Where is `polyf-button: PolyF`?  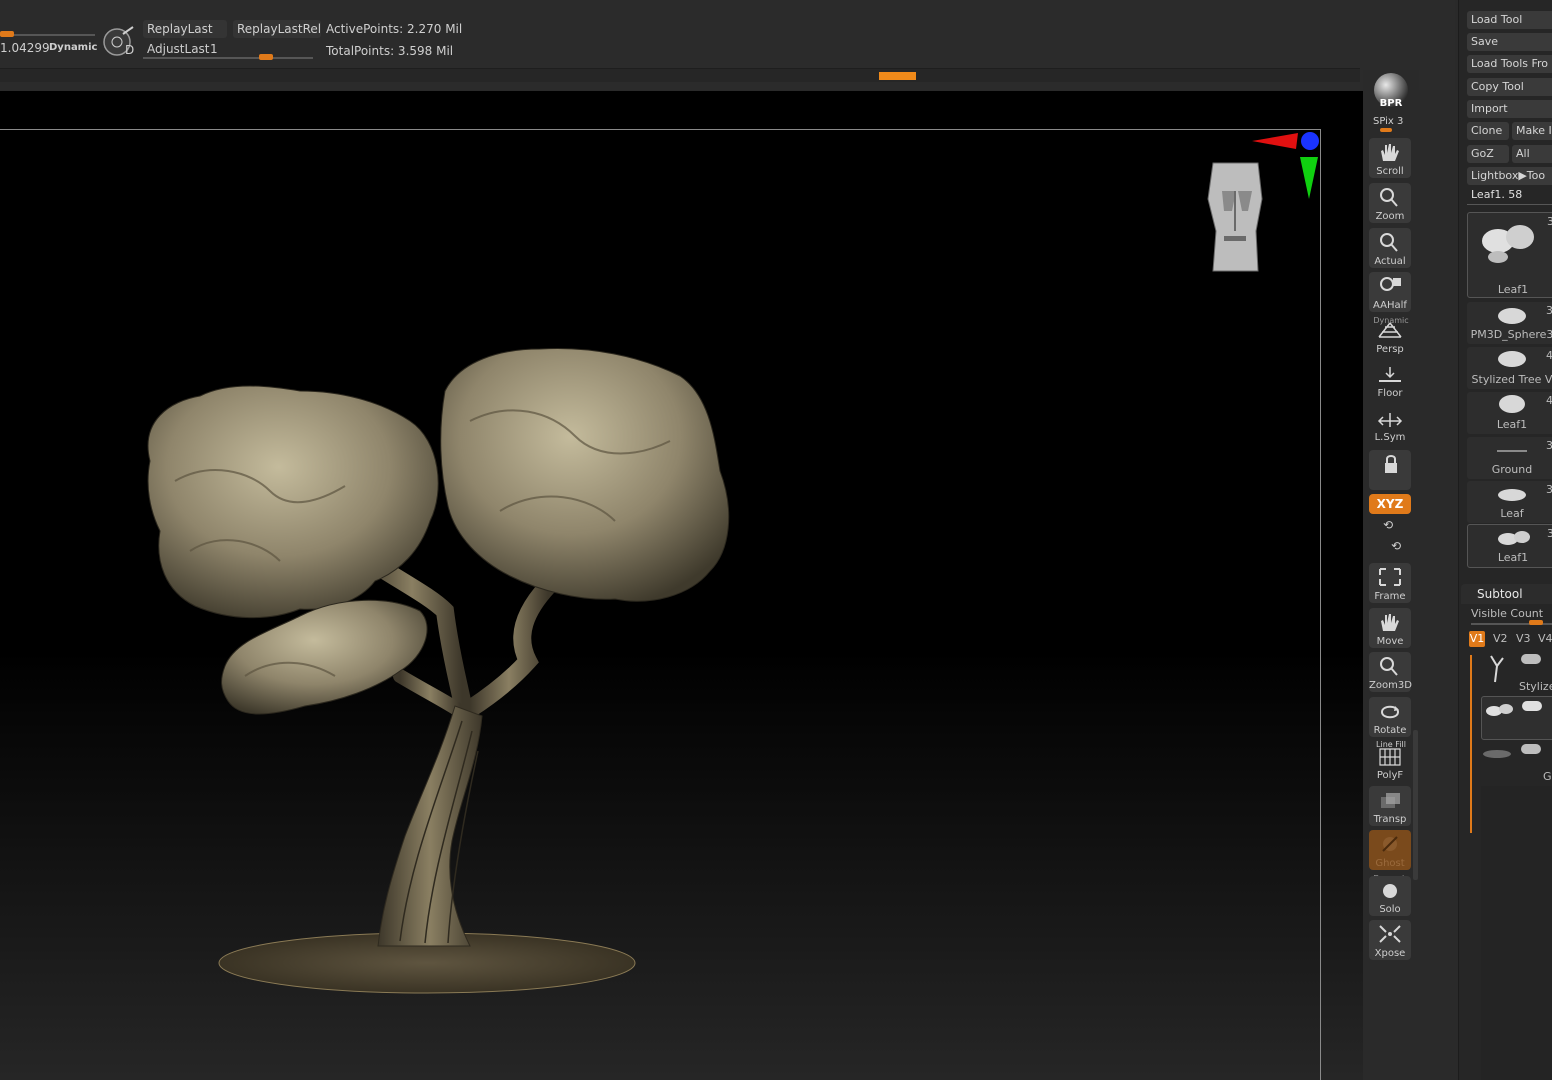 polyf-button: PolyF is located at coordinates (1390, 762).